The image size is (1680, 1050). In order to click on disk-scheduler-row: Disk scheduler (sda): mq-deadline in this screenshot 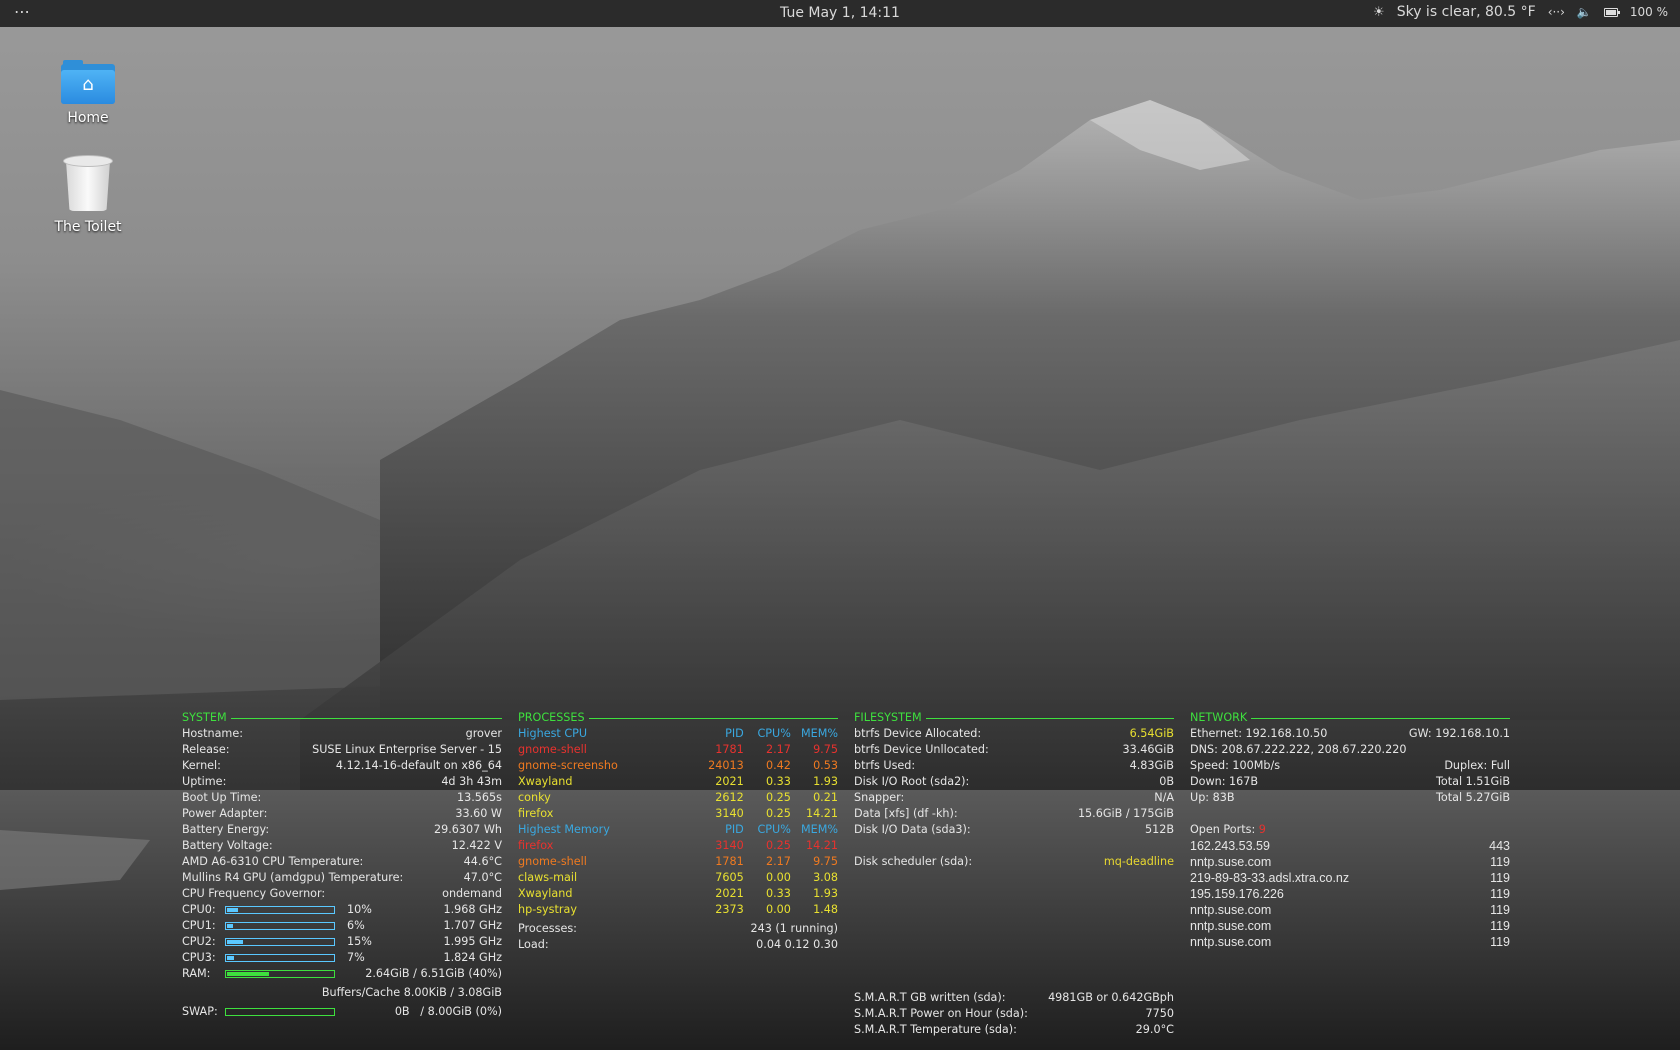, I will do `click(1014, 861)`.